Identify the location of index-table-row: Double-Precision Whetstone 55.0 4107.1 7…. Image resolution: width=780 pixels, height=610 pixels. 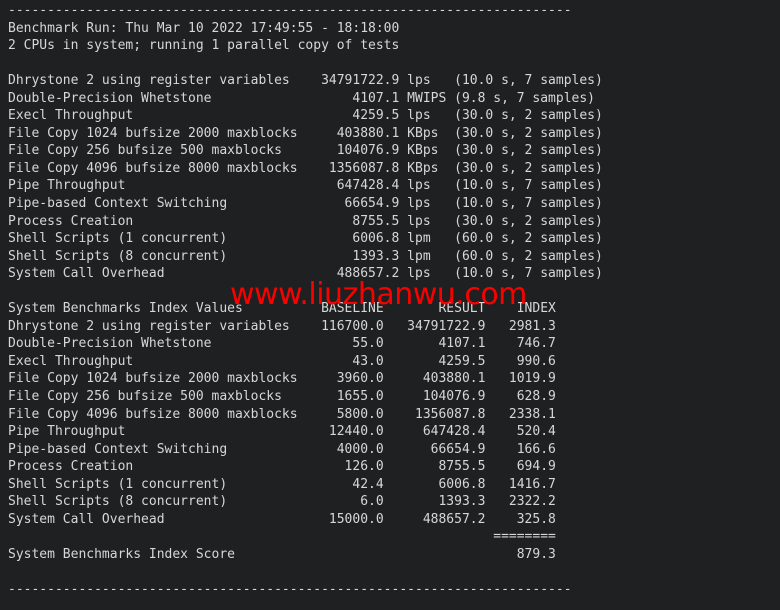
(282, 344).